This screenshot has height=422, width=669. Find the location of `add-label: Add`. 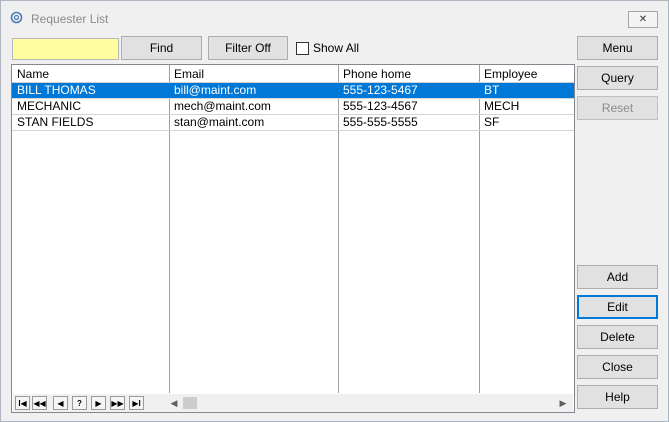

add-label: Add is located at coordinates (617, 277).